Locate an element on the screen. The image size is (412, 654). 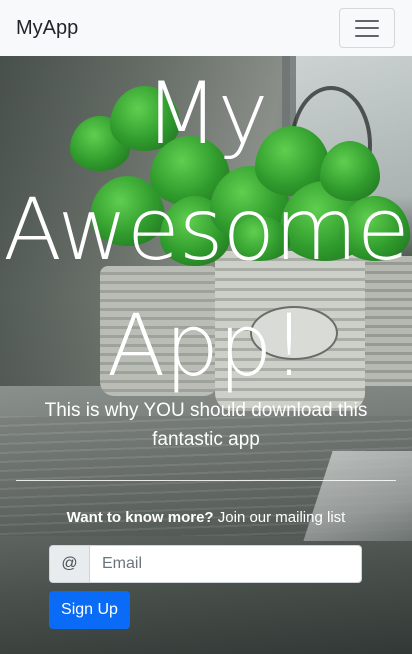
navbar: MyApp is located at coordinates (206, 28).